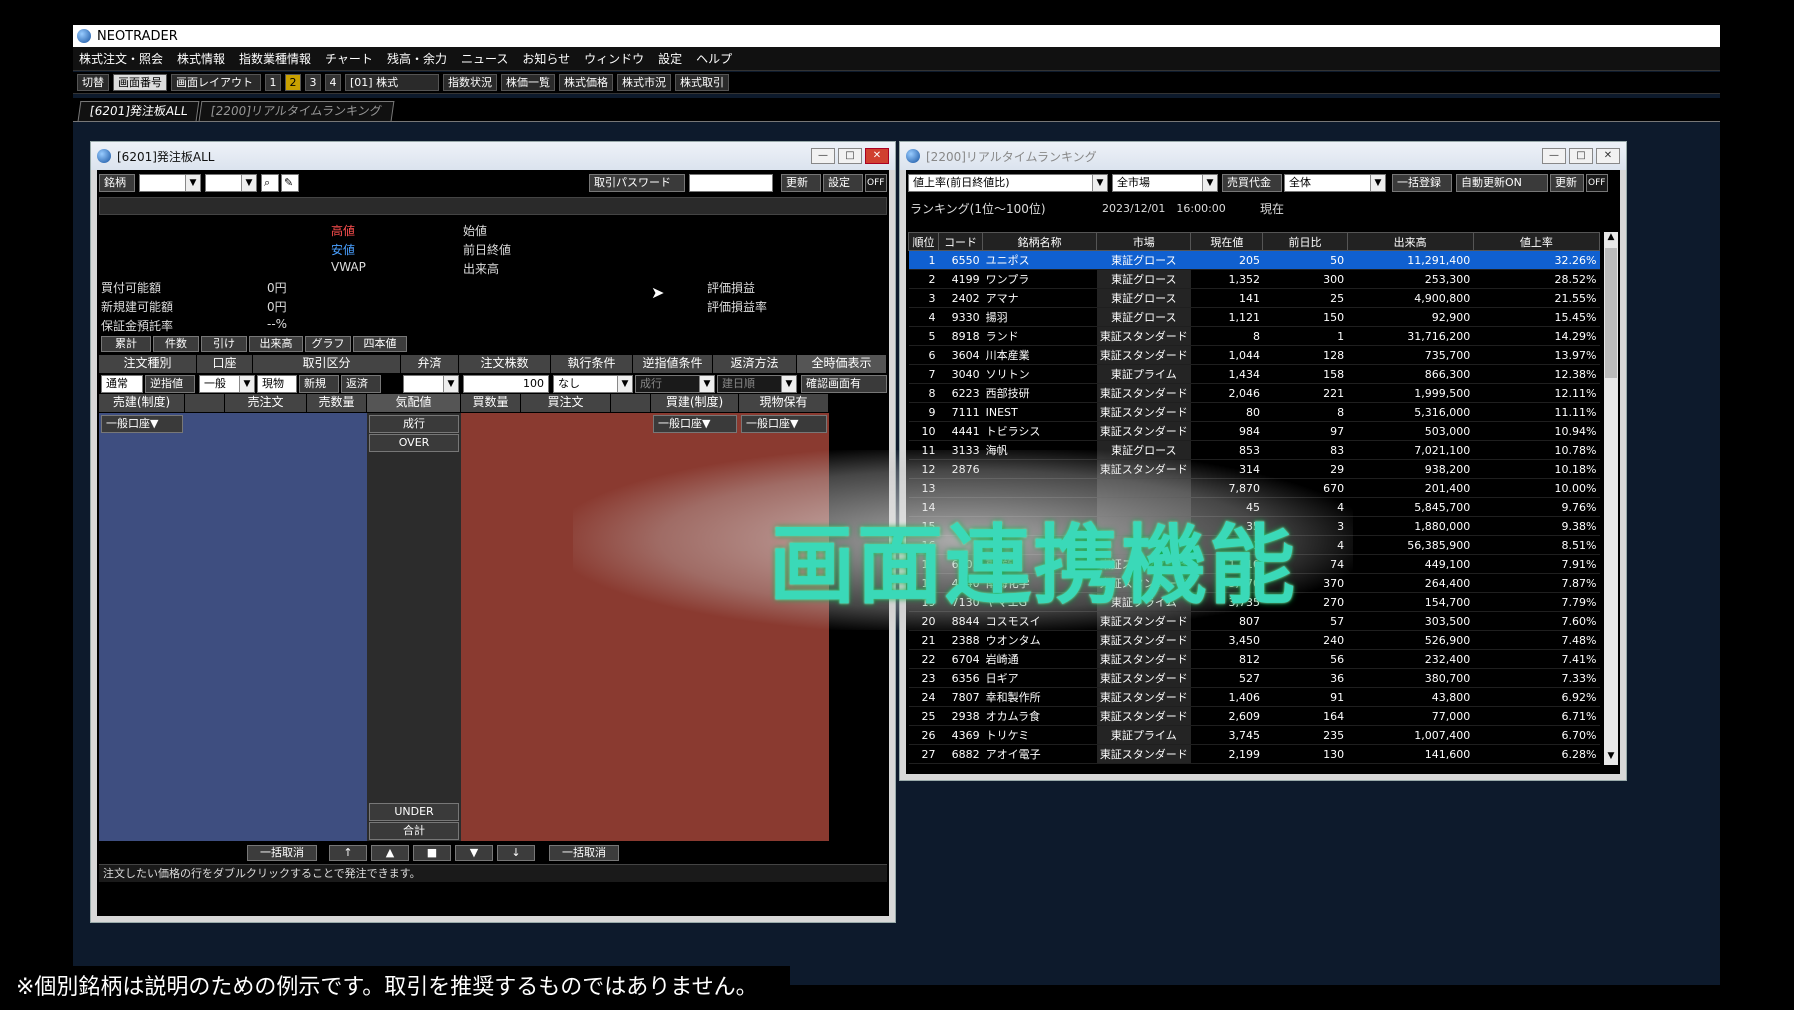 This screenshot has height=1010, width=1794. I want to click on quote-column, so click(414, 627).